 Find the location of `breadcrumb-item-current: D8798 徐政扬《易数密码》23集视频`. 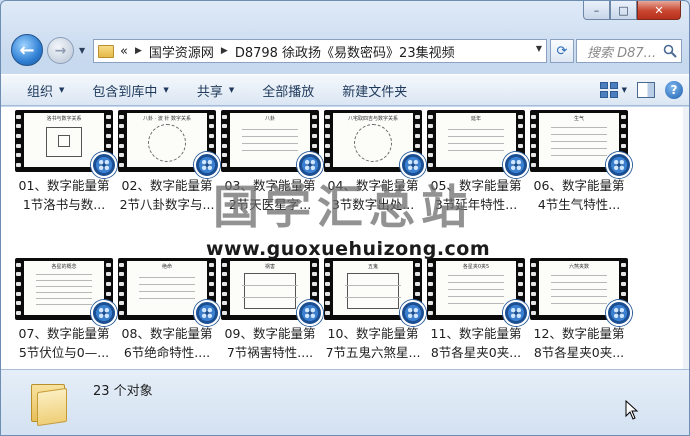

breadcrumb-item-current: D8798 徐政扬《易数密码》23集视频 is located at coordinates (345, 51).